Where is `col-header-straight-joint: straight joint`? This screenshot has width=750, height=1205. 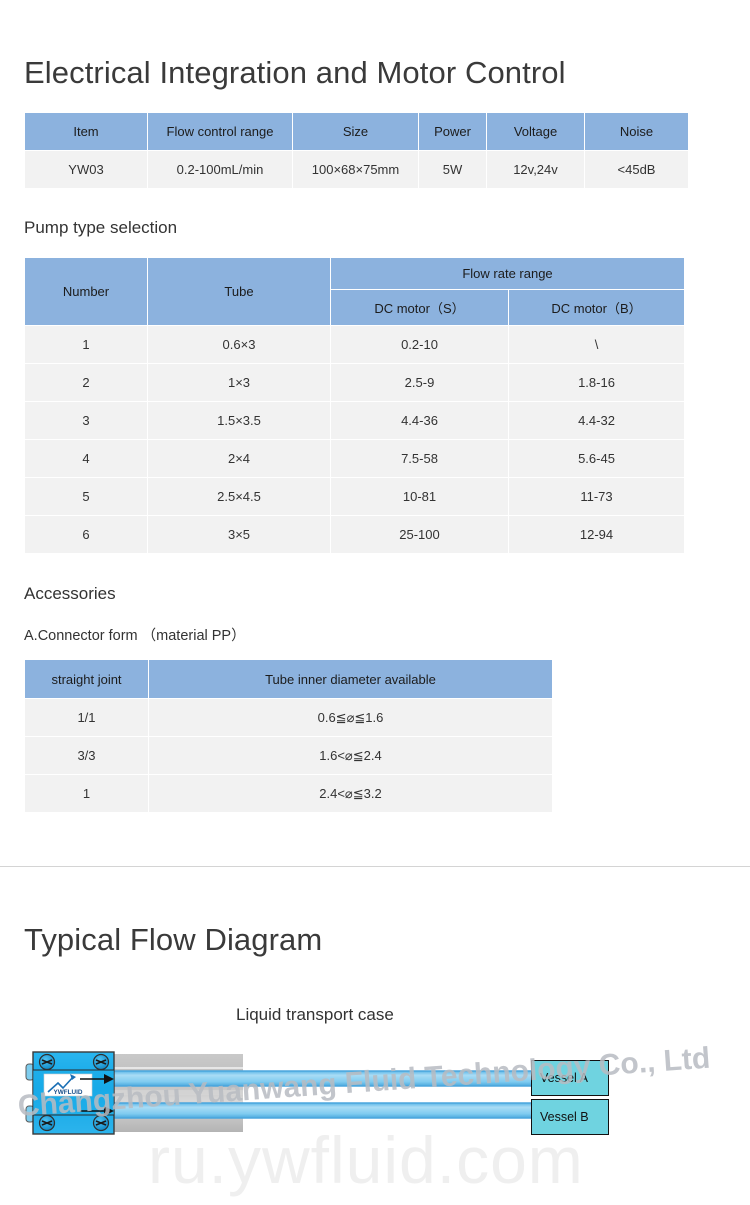
col-header-straight-joint: straight joint is located at coordinates (86, 679).